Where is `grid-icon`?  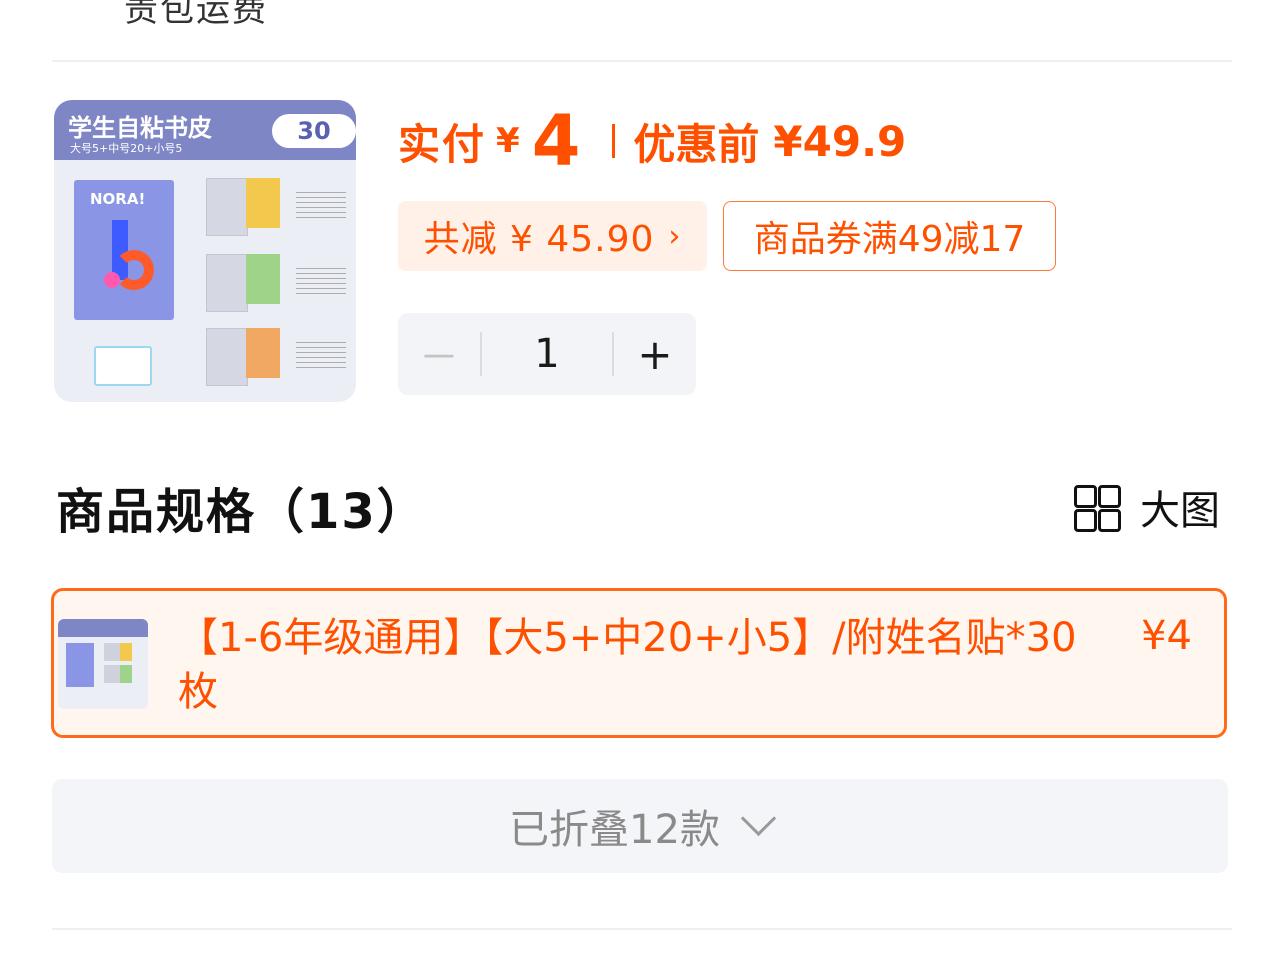
grid-icon is located at coordinates (1097, 508).